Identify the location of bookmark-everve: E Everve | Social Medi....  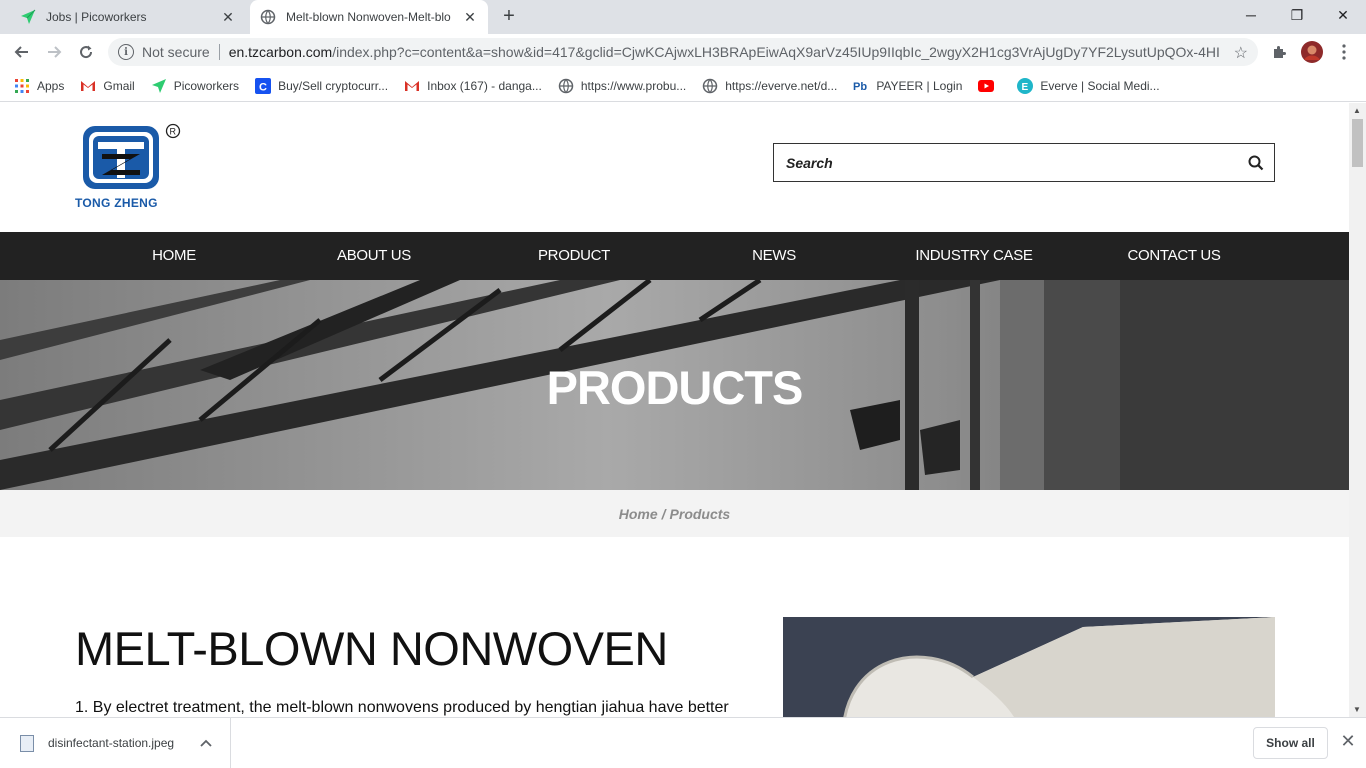
(1088, 85).